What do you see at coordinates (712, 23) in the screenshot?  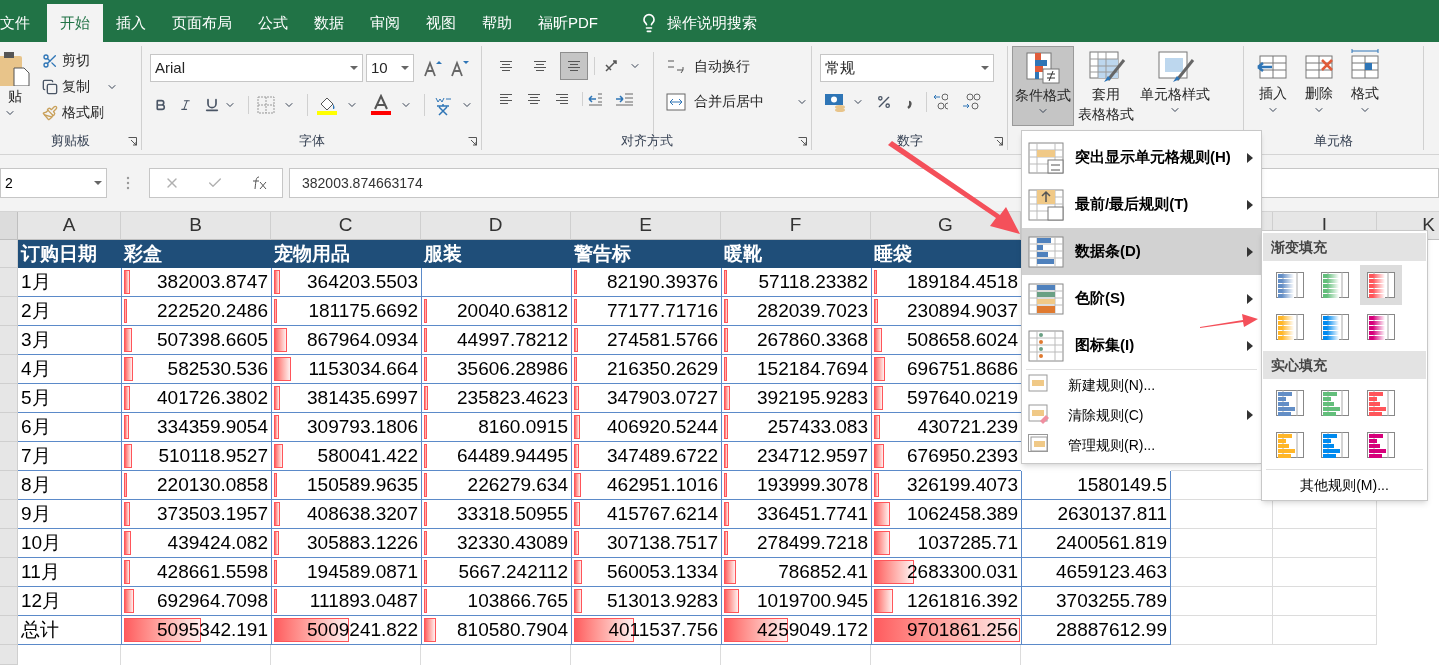 I see `tell-me-search: 操作说明搜索` at bounding box center [712, 23].